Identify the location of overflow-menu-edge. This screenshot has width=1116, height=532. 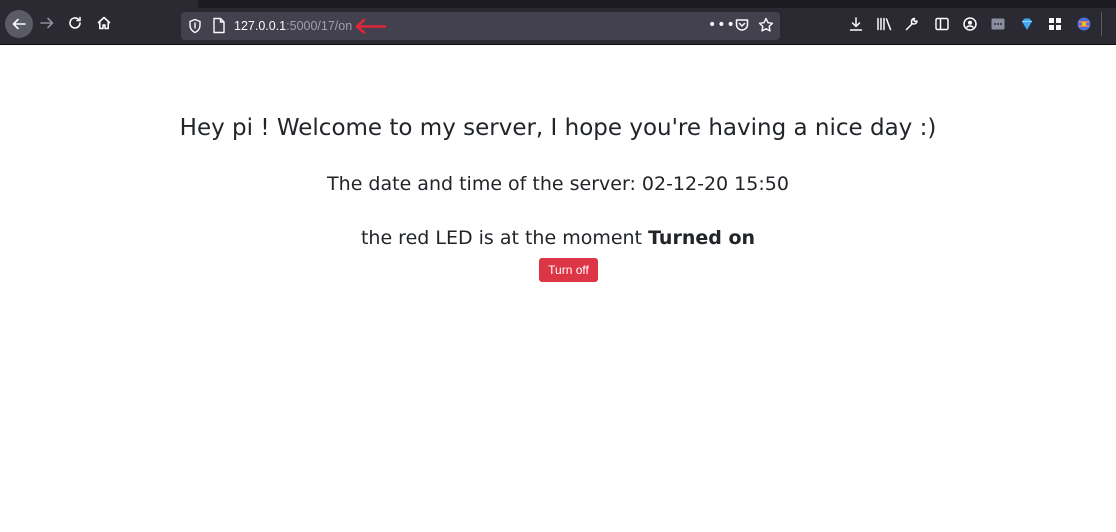
(1108, 24).